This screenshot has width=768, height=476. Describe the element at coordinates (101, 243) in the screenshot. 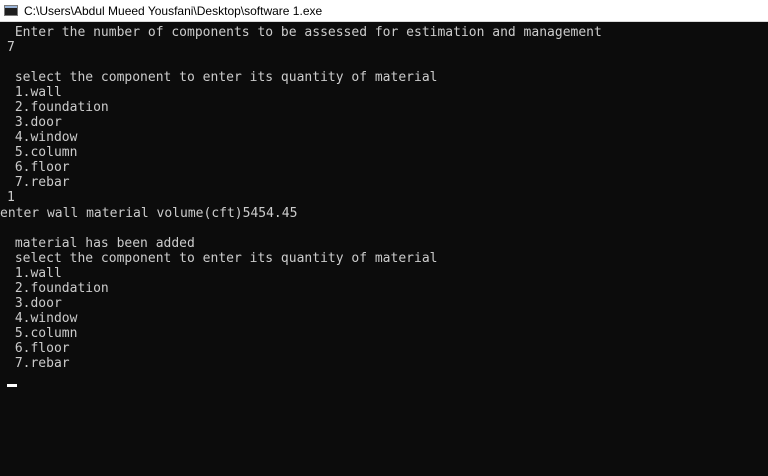

I see `console-line: material has been added` at that location.